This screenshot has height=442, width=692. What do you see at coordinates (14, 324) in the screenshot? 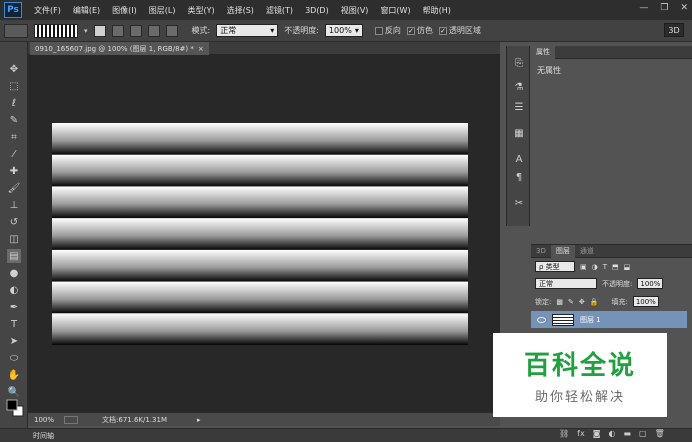
I see `type-tool-icon: T` at bounding box center [14, 324].